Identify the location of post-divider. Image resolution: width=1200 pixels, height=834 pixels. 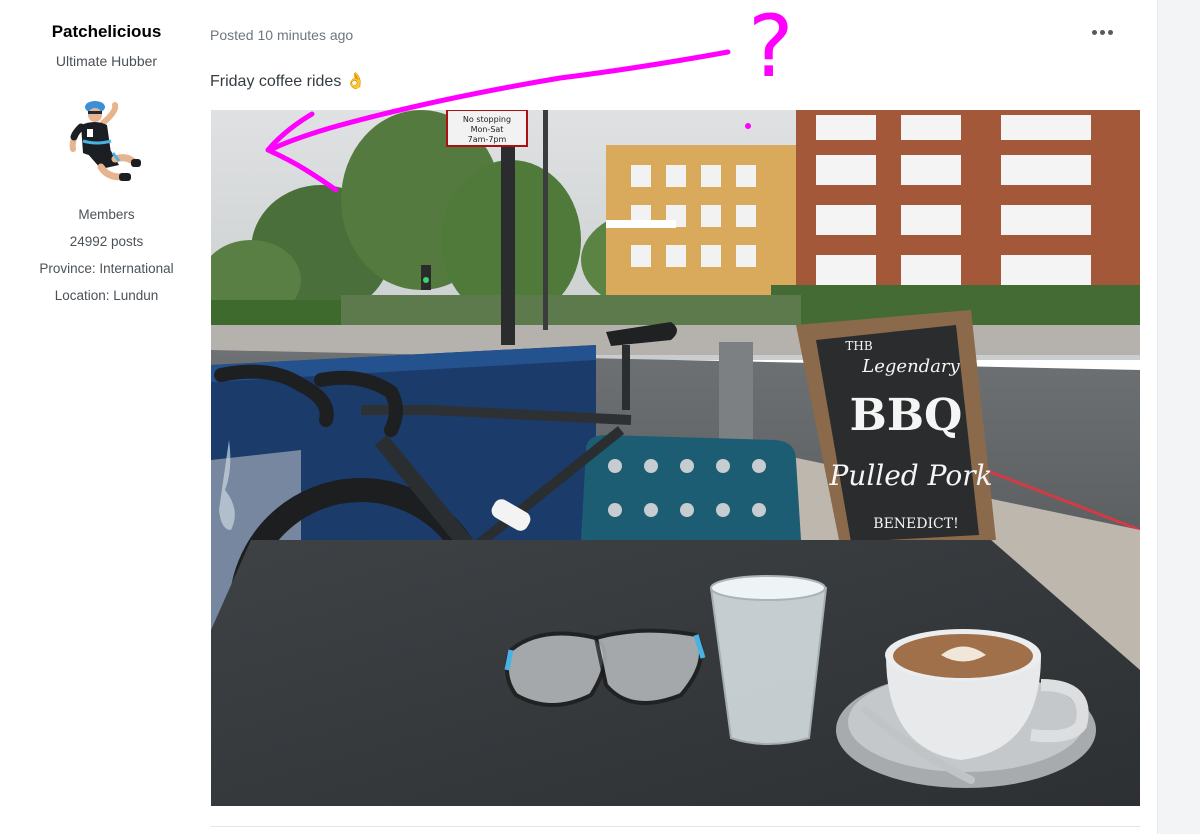
(675, 826).